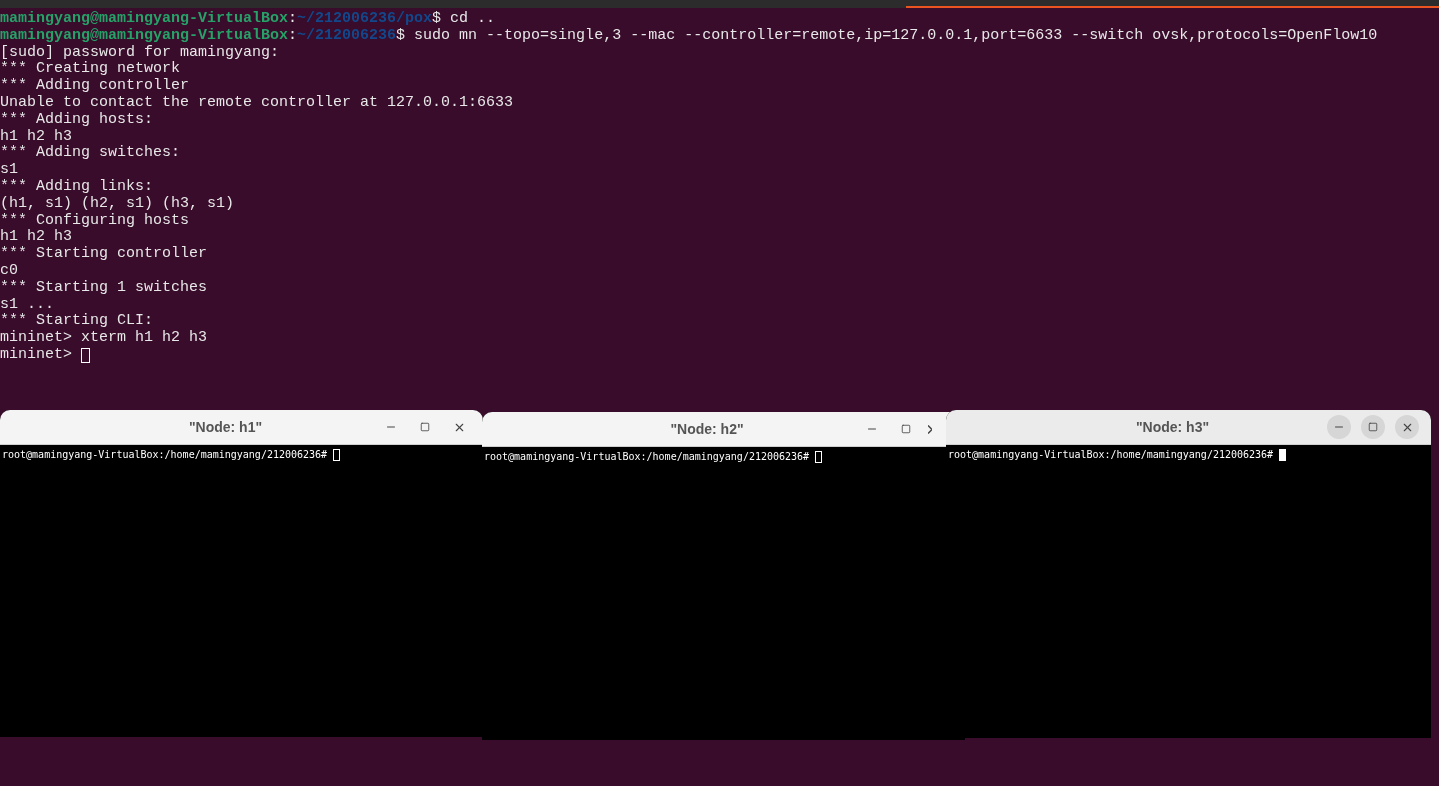  Describe the element at coordinates (95, 86) in the screenshot. I see `terminal-line: *** Adding controller` at that location.